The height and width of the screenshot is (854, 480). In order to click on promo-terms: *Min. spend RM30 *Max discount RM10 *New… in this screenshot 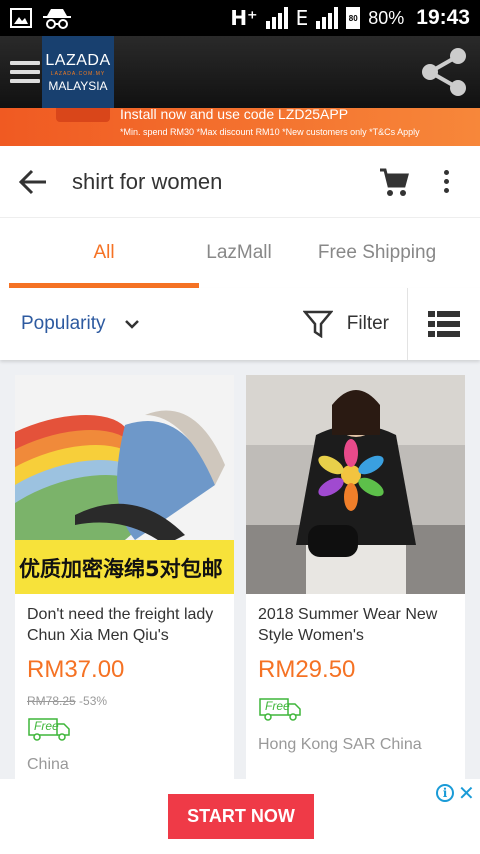, I will do `click(270, 132)`.